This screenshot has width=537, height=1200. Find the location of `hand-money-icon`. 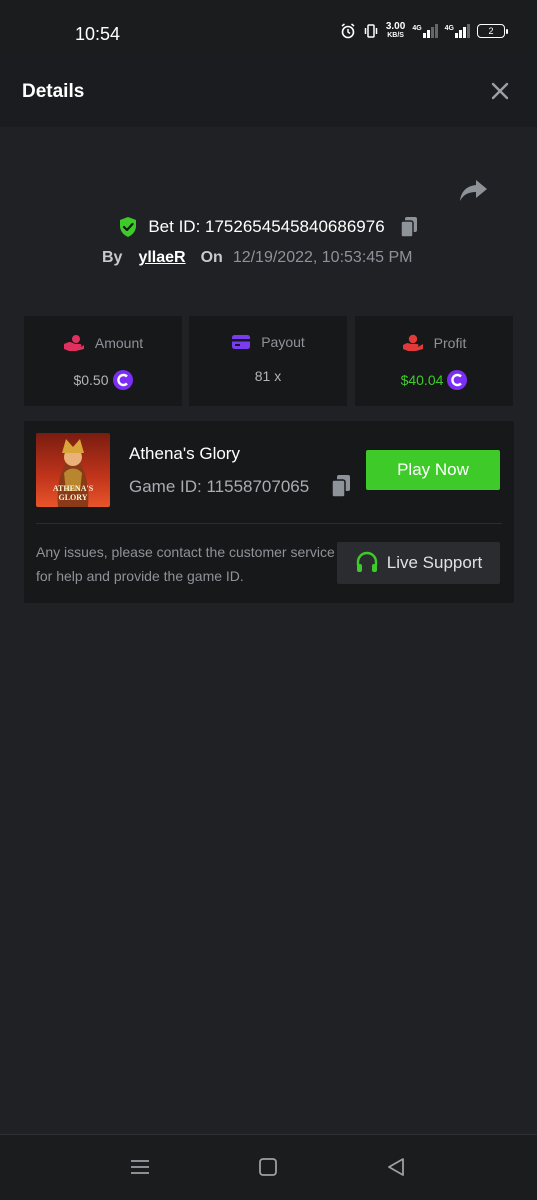

hand-money-icon is located at coordinates (412, 342).